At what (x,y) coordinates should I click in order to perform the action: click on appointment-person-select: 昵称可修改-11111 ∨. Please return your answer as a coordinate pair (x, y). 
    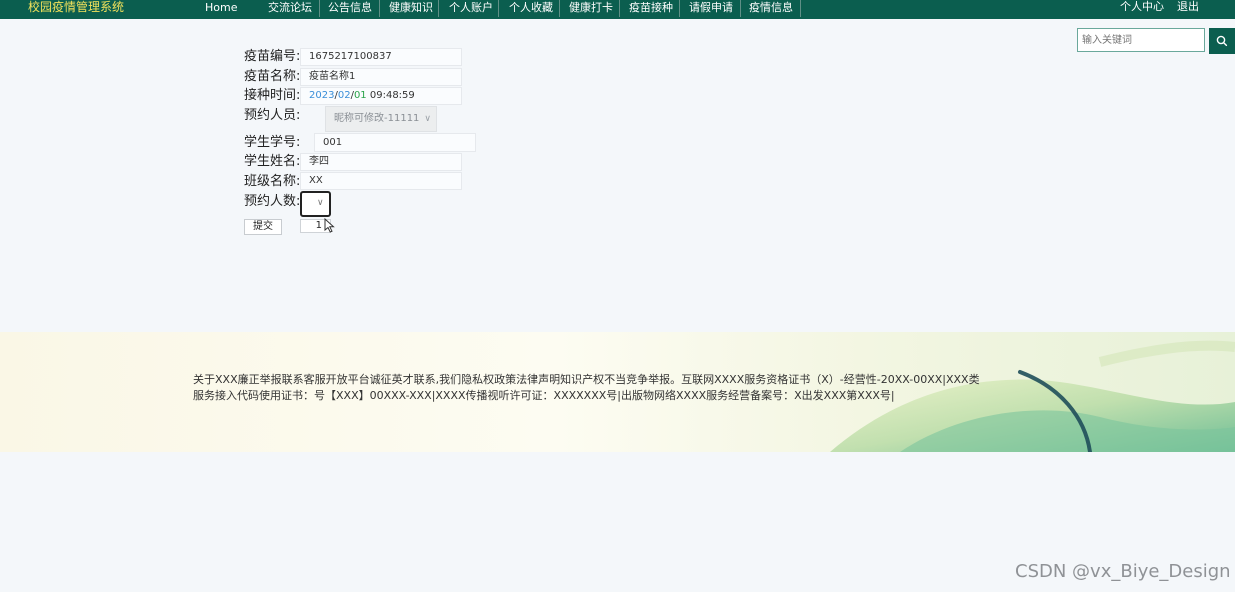
    Looking at the image, I should click on (381, 119).